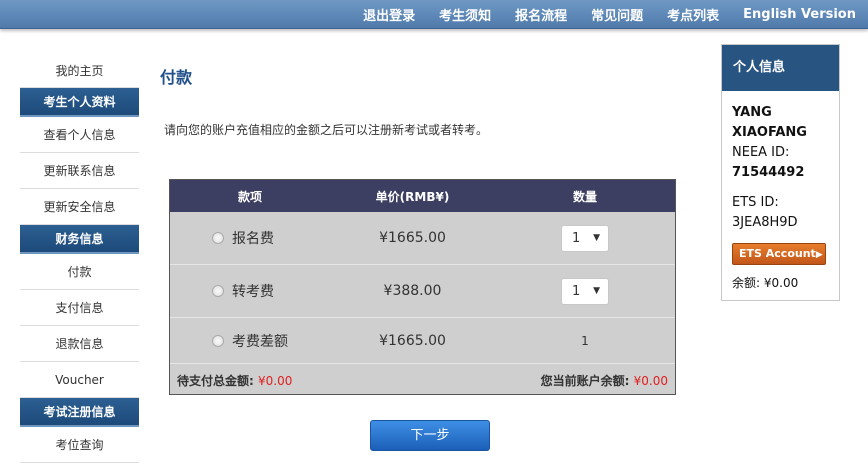  I want to click on sidebar-item-payment: 付款, so click(79, 272).